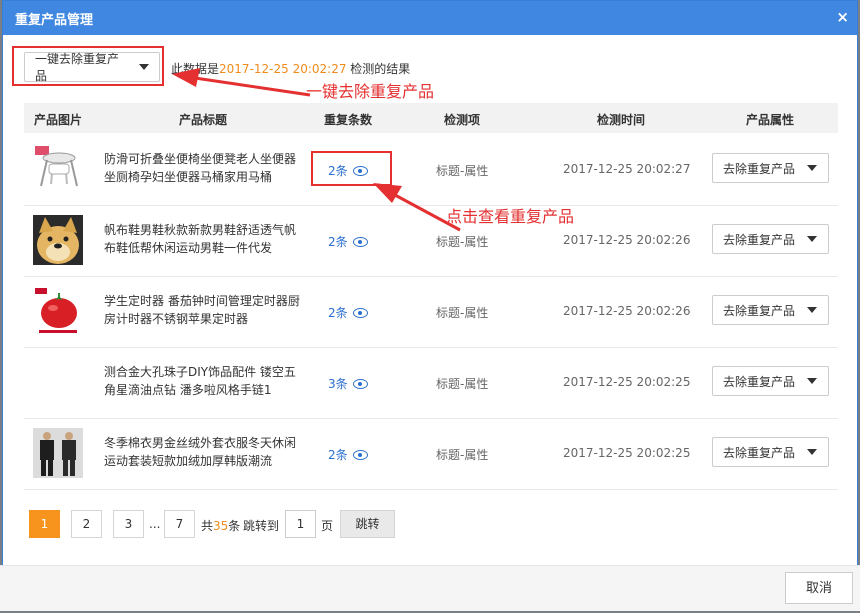 This screenshot has width=860, height=613. What do you see at coordinates (283, 69) in the screenshot?
I see `info-datetime: 2017-12-25 20:02:27` at bounding box center [283, 69].